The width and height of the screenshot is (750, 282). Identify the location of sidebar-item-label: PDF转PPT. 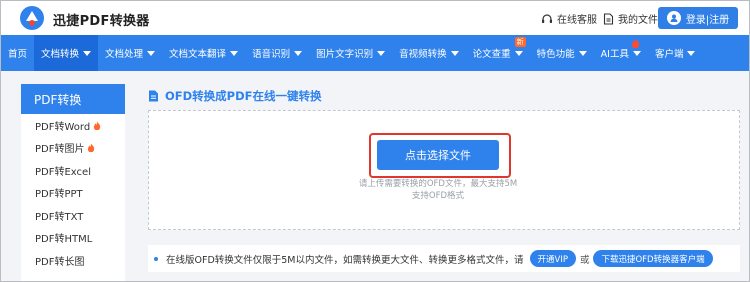
(59, 195).